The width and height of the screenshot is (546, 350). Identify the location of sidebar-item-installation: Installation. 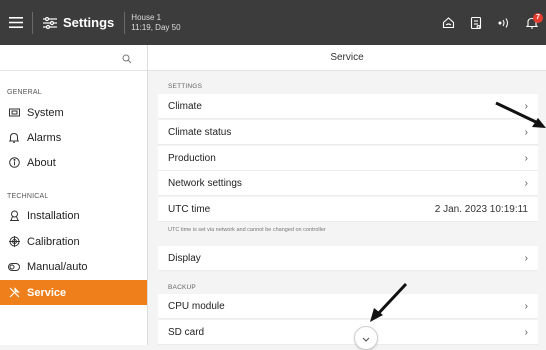
(73, 215).